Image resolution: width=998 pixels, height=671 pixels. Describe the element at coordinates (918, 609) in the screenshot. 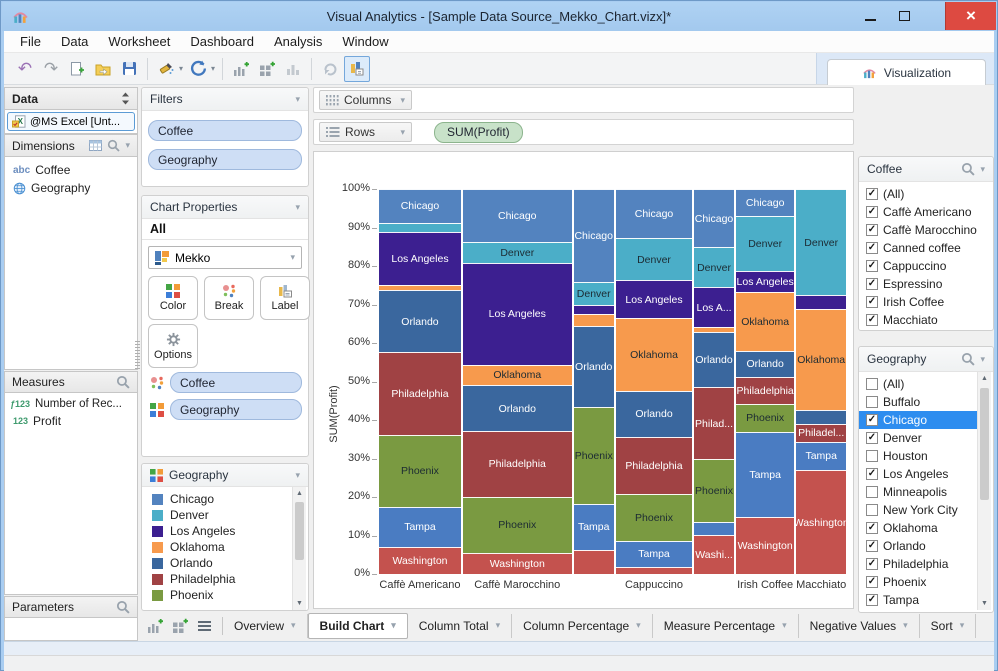

I see `geography-filter-item-washington: ✓ Washington` at that location.